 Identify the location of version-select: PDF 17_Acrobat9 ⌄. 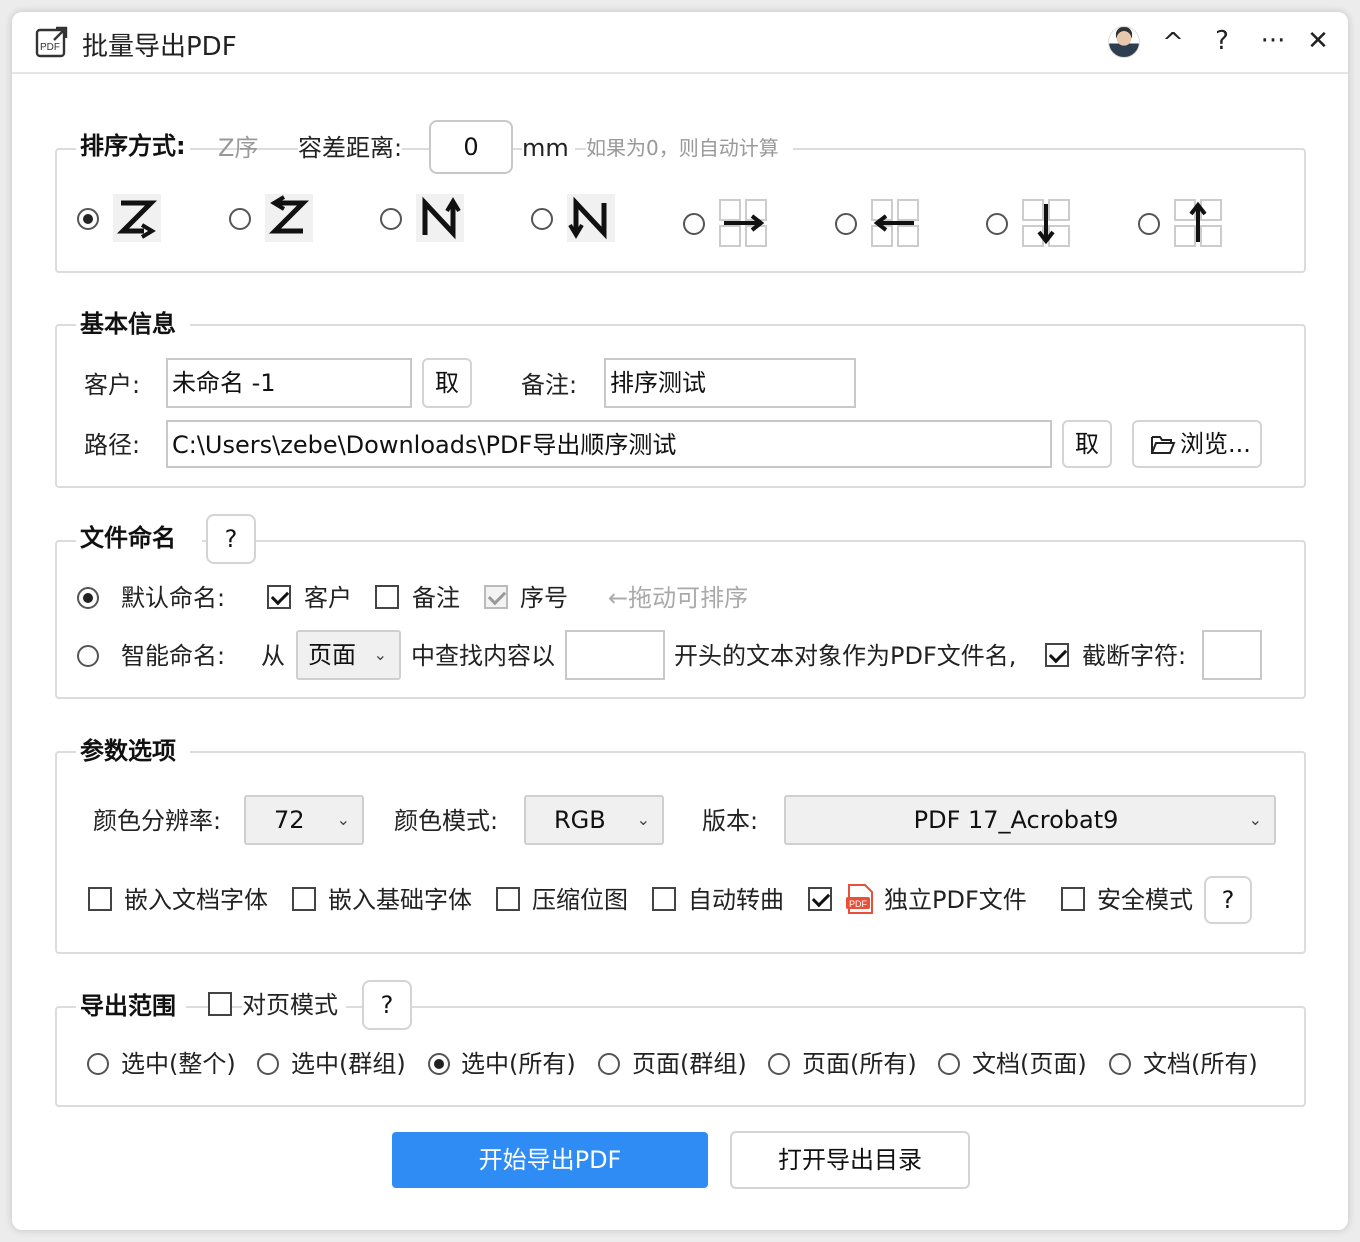
(1030, 820).